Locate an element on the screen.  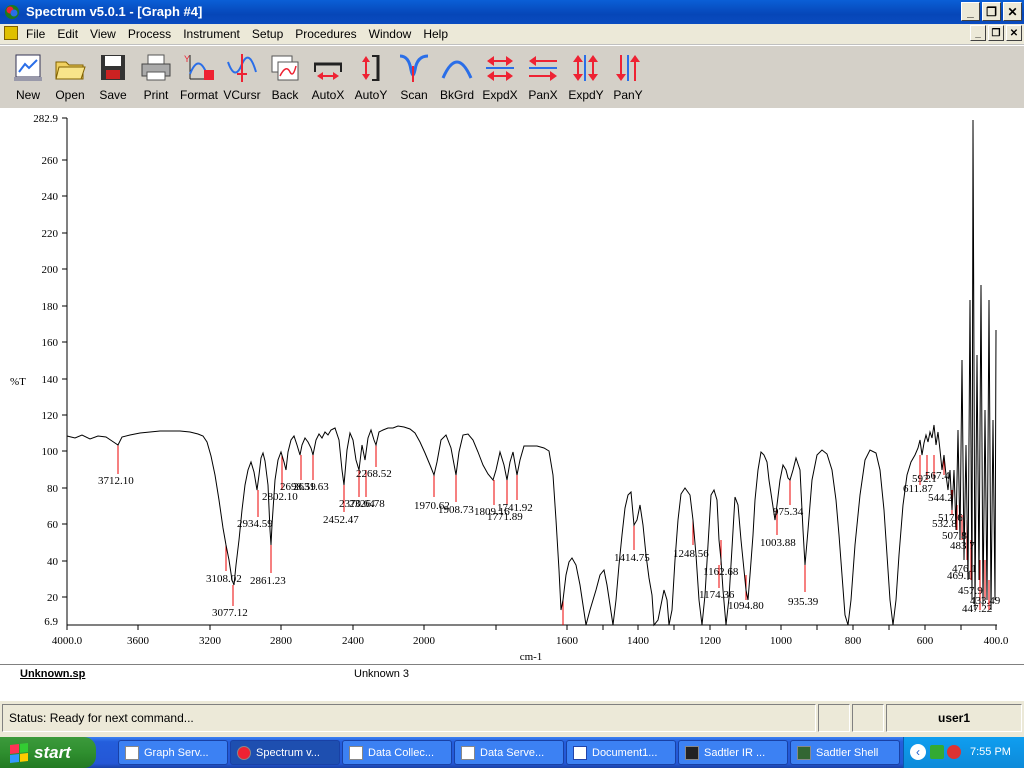
x-tick-label: 2800 is located at coordinates (281, 641).